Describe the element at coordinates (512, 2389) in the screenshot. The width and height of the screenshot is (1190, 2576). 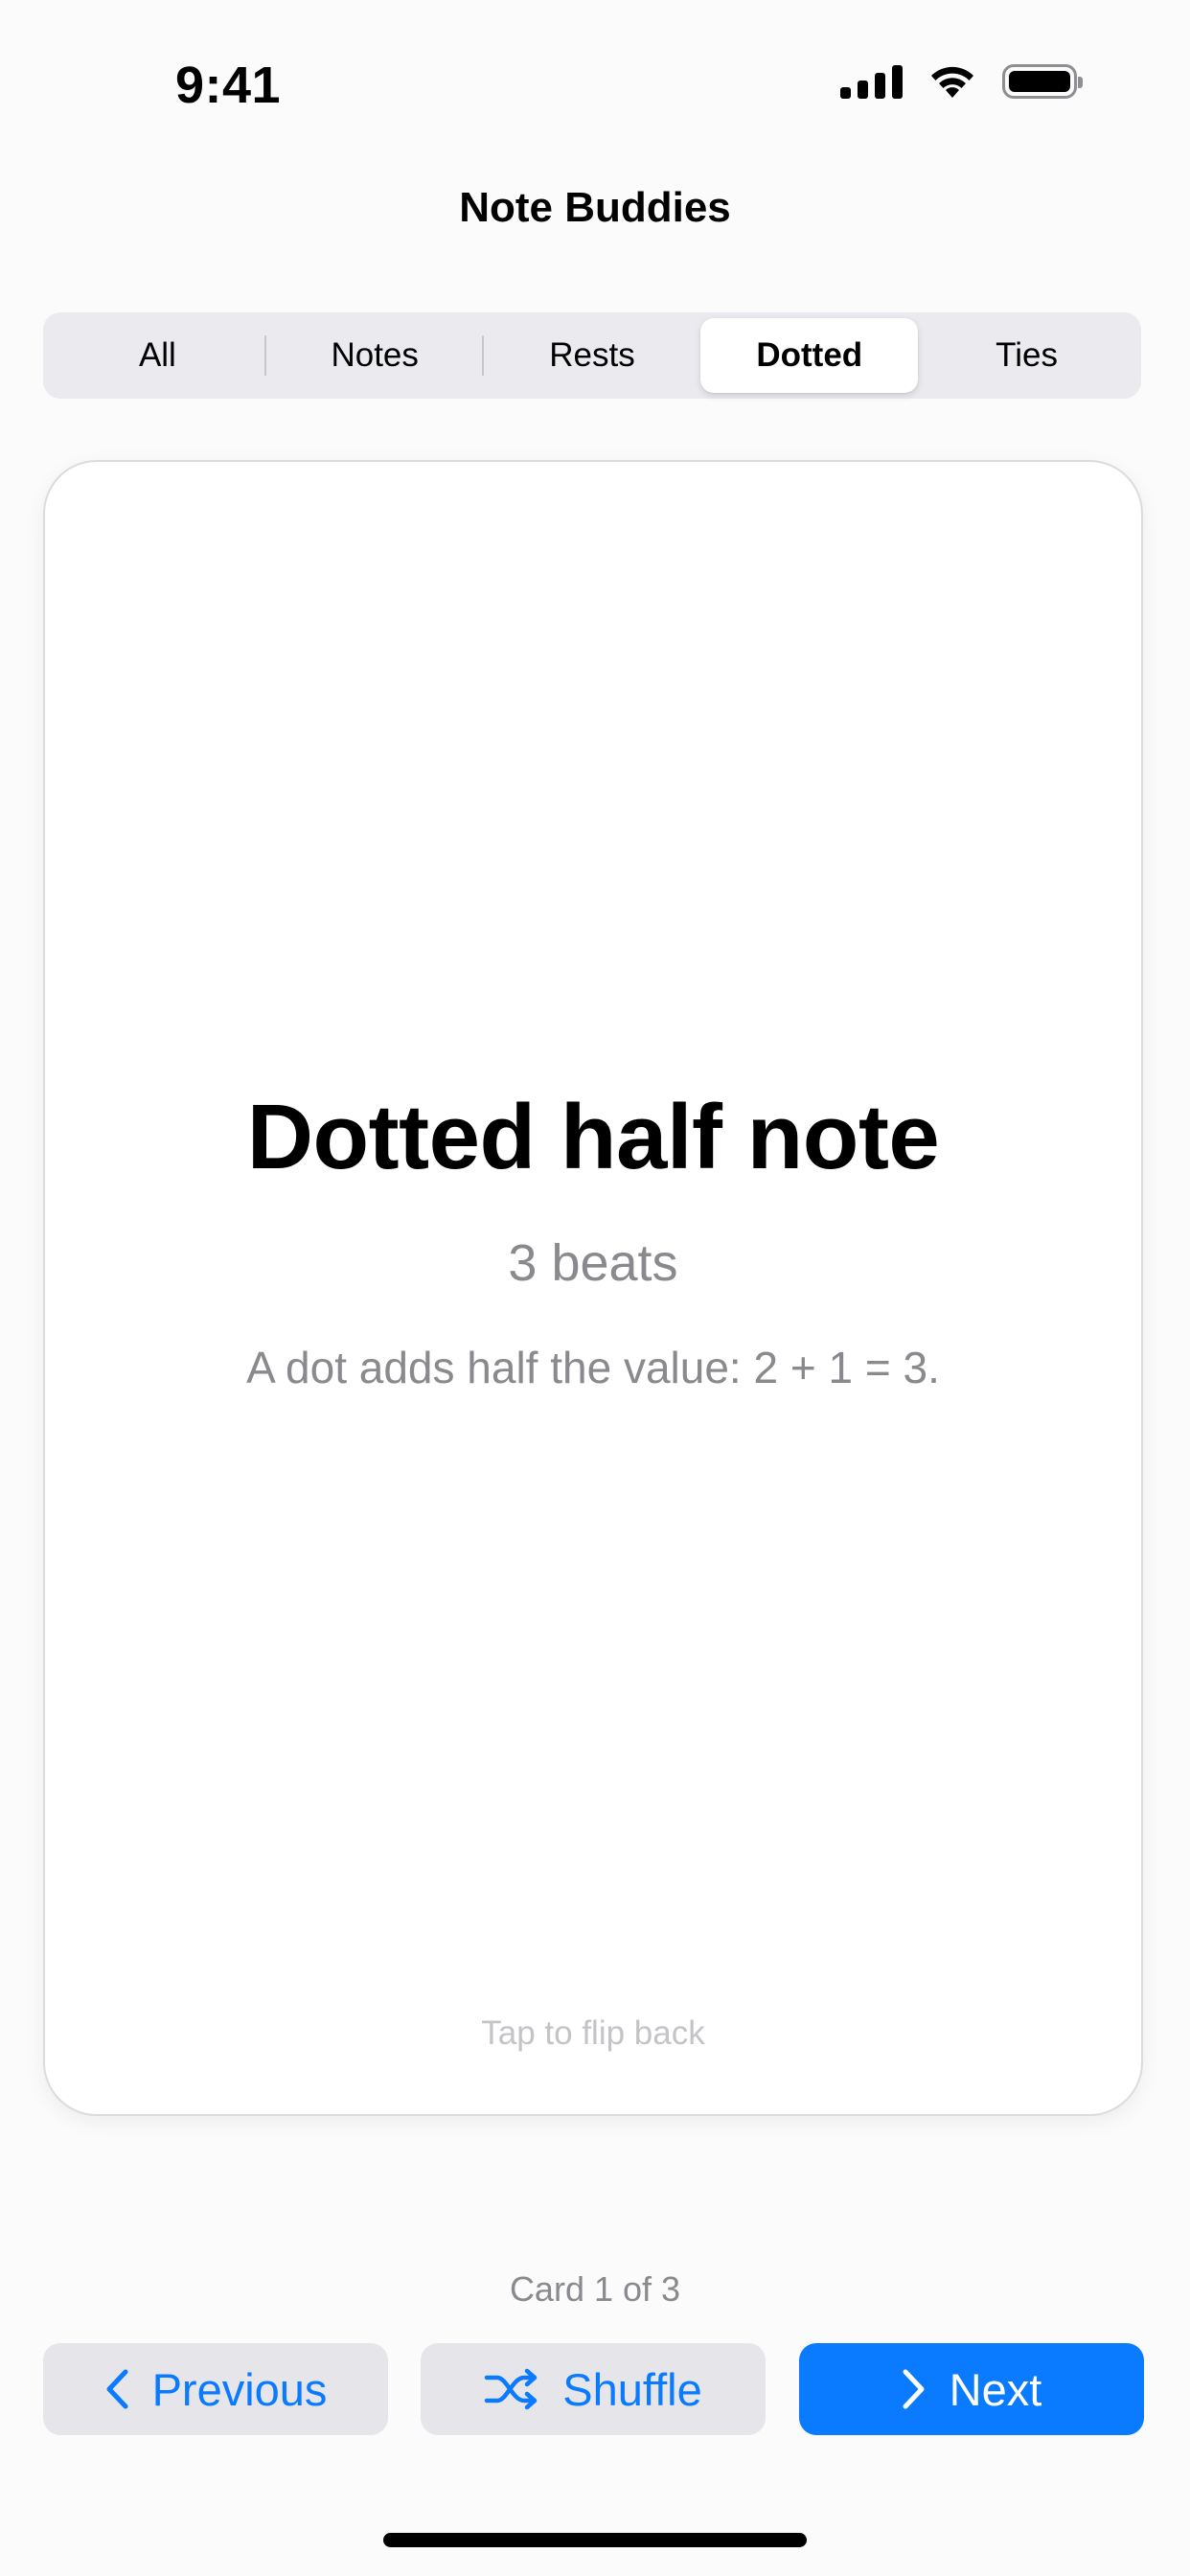
I see `shuffle-icon` at that location.